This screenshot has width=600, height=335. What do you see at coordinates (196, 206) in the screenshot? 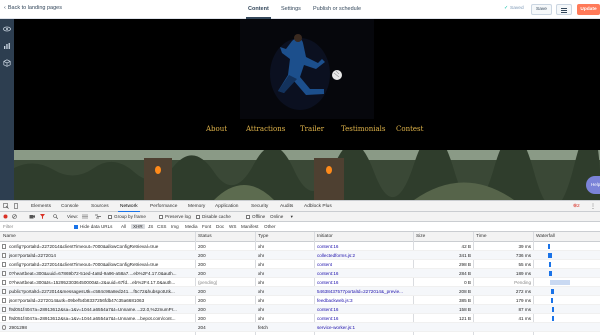
I see `devtools-tab-memory: Memory` at bounding box center [196, 206].